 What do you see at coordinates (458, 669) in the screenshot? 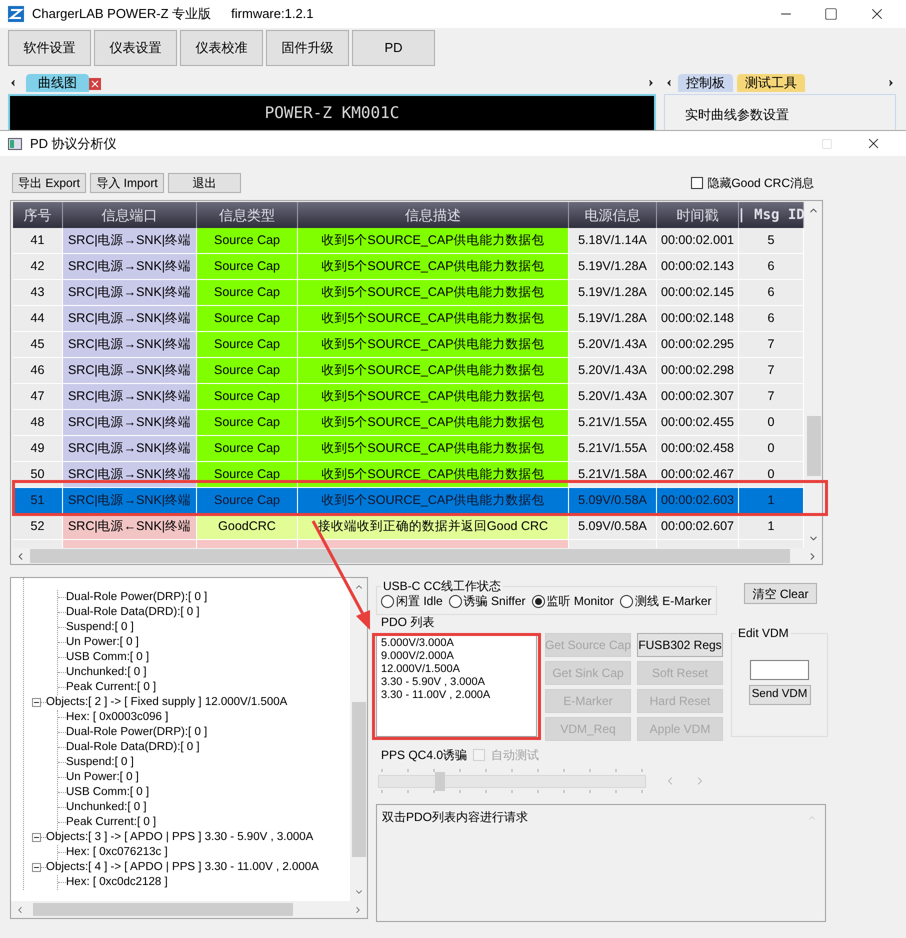
I see `list-item: 12.000V/1.500A` at bounding box center [458, 669].